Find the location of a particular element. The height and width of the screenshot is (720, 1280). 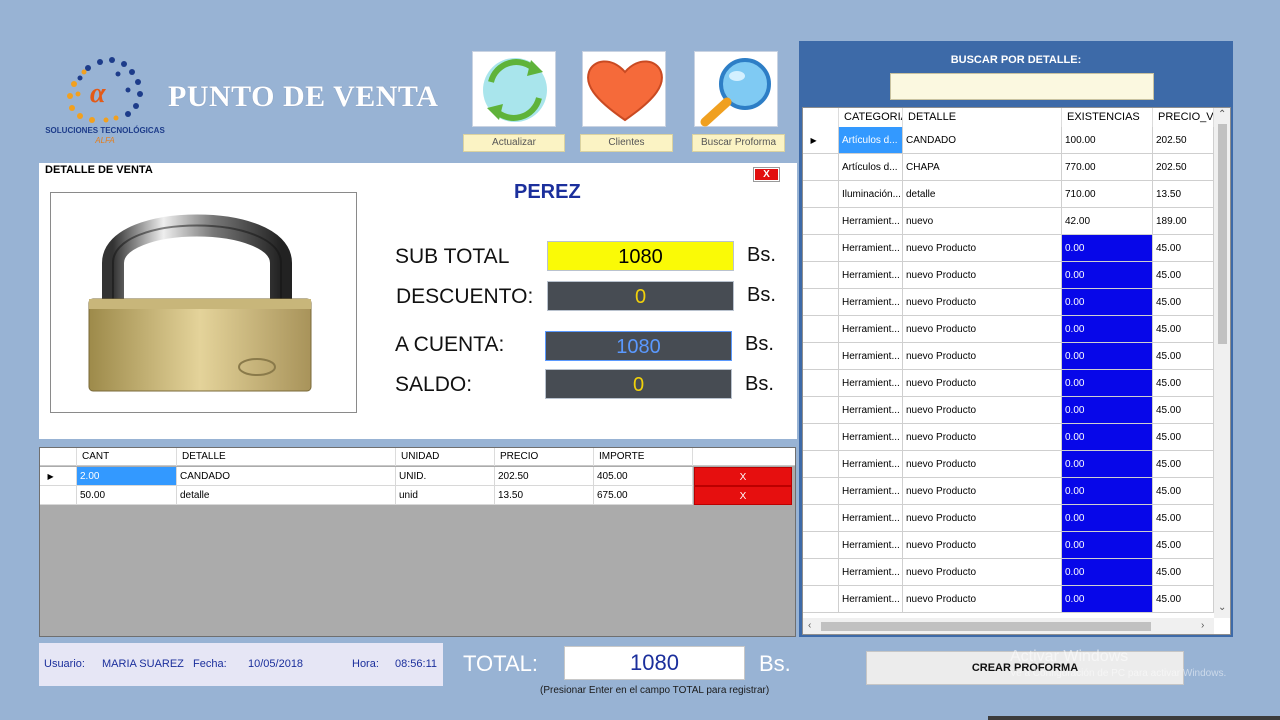

product-detalle: CHAPA is located at coordinates (982, 167).